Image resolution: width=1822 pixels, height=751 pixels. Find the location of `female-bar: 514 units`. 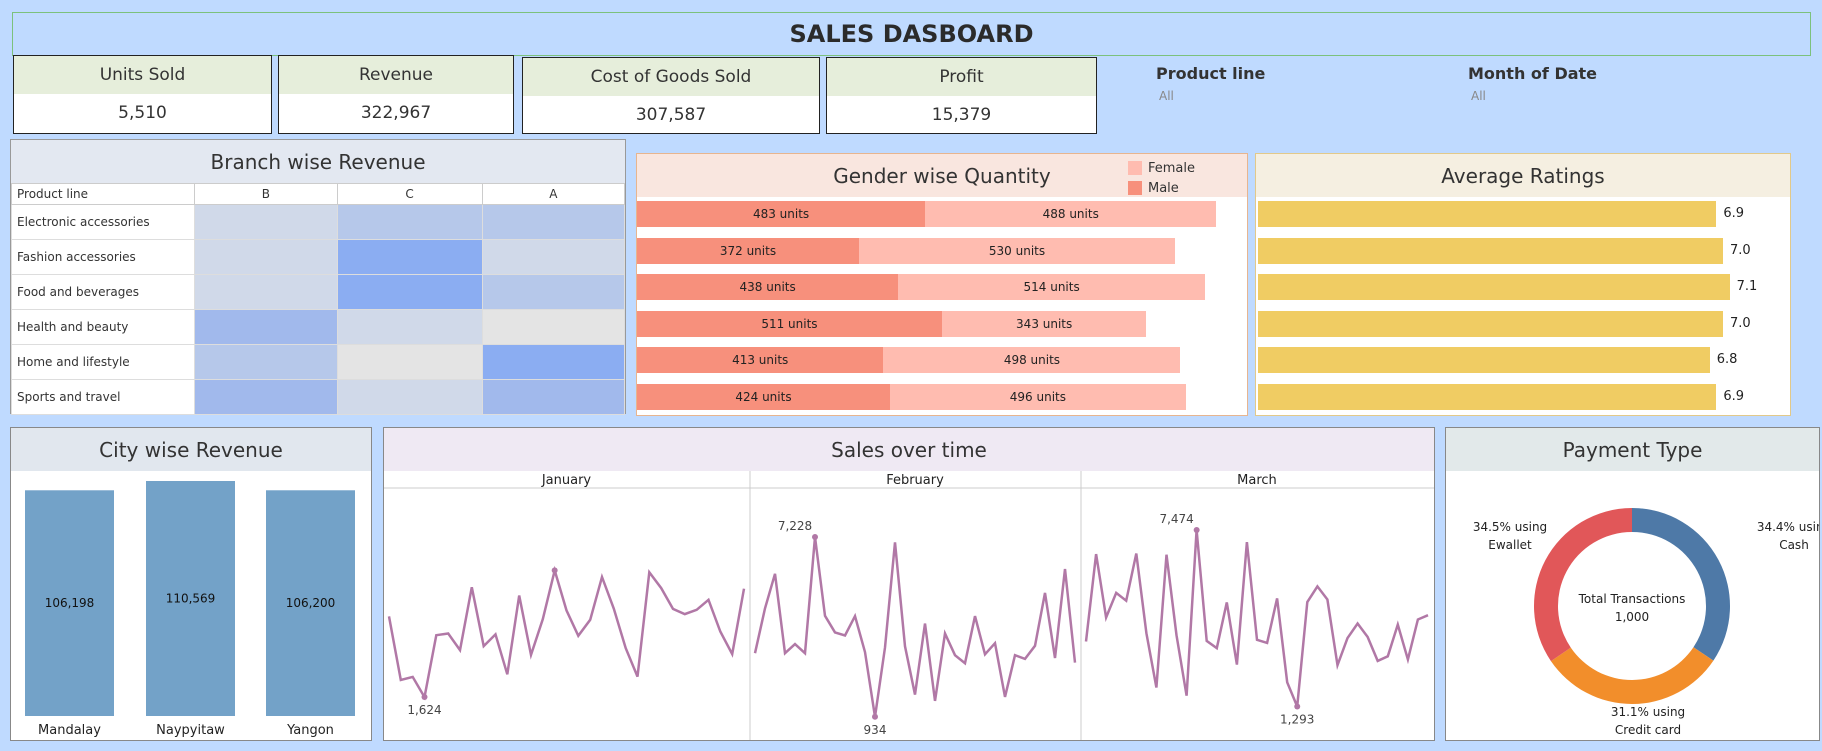

female-bar: 514 units is located at coordinates (1051, 287).